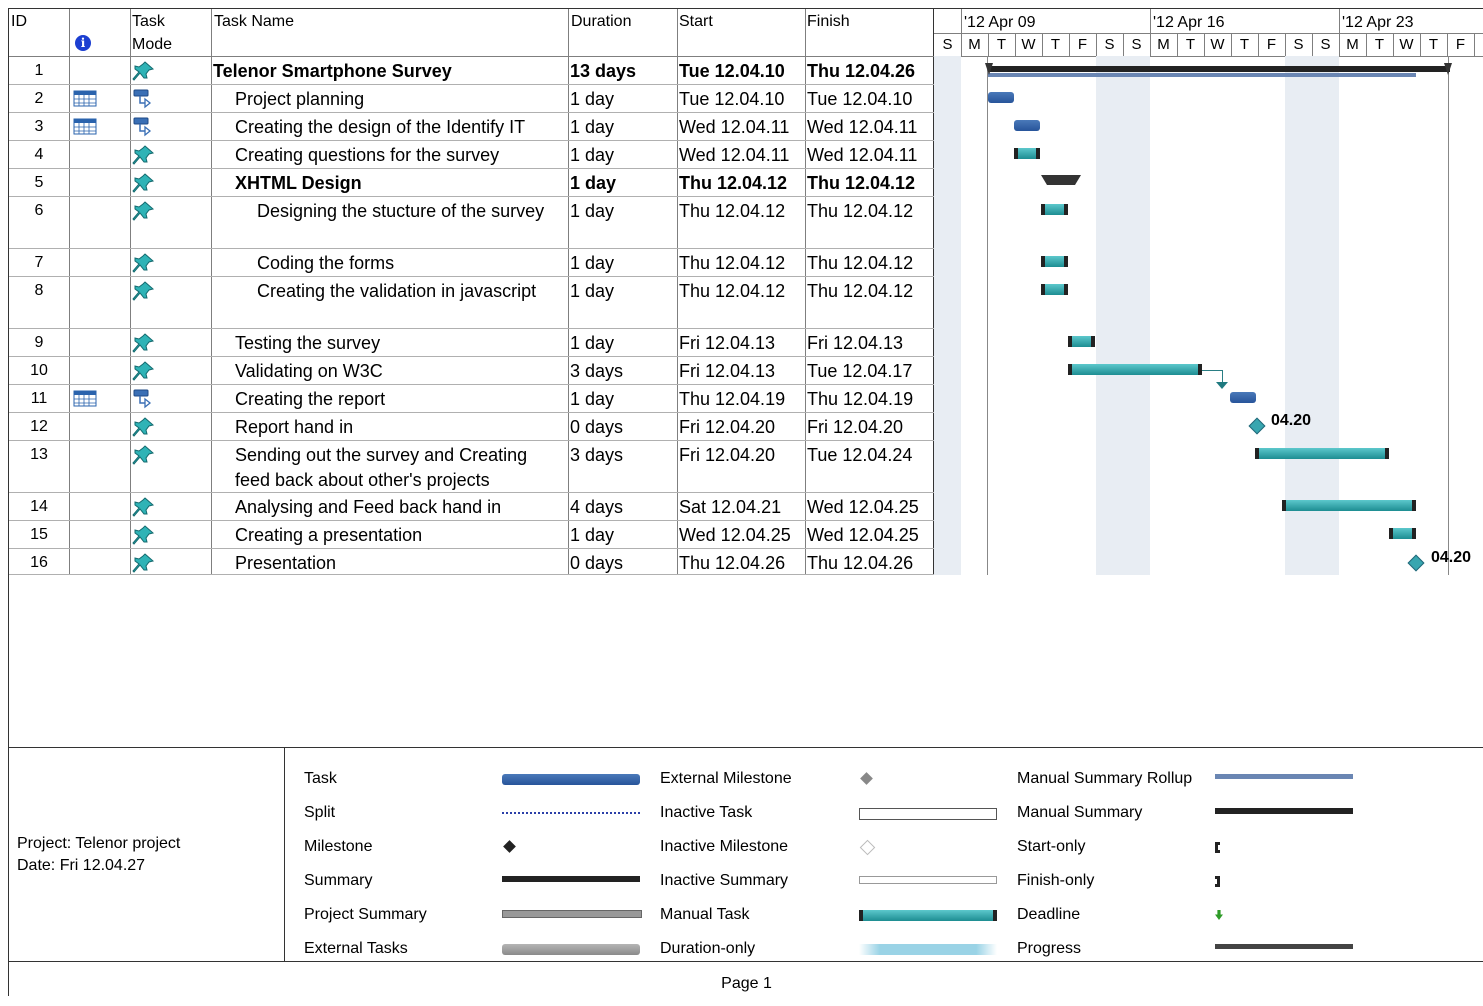 This screenshot has height=1006, width=1483. Describe the element at coordinates (328, 535) in the screenshot. I see `task-name: Creating a presentation` at that location.